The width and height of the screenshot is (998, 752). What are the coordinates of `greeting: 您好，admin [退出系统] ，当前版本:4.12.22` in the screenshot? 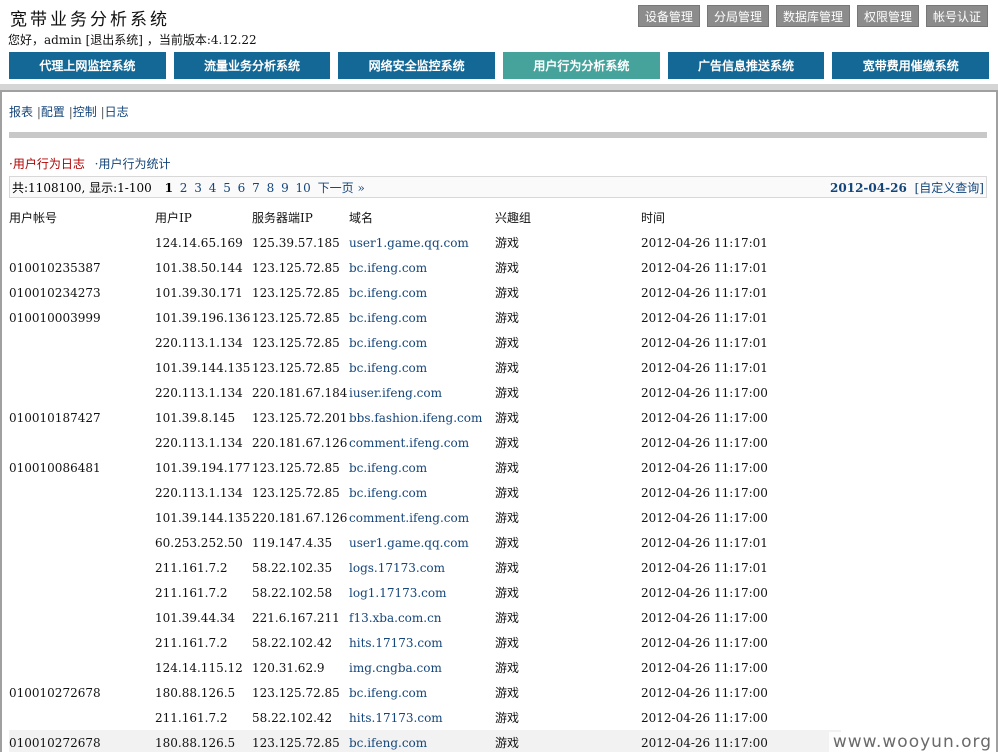 It's located at (132, 39).